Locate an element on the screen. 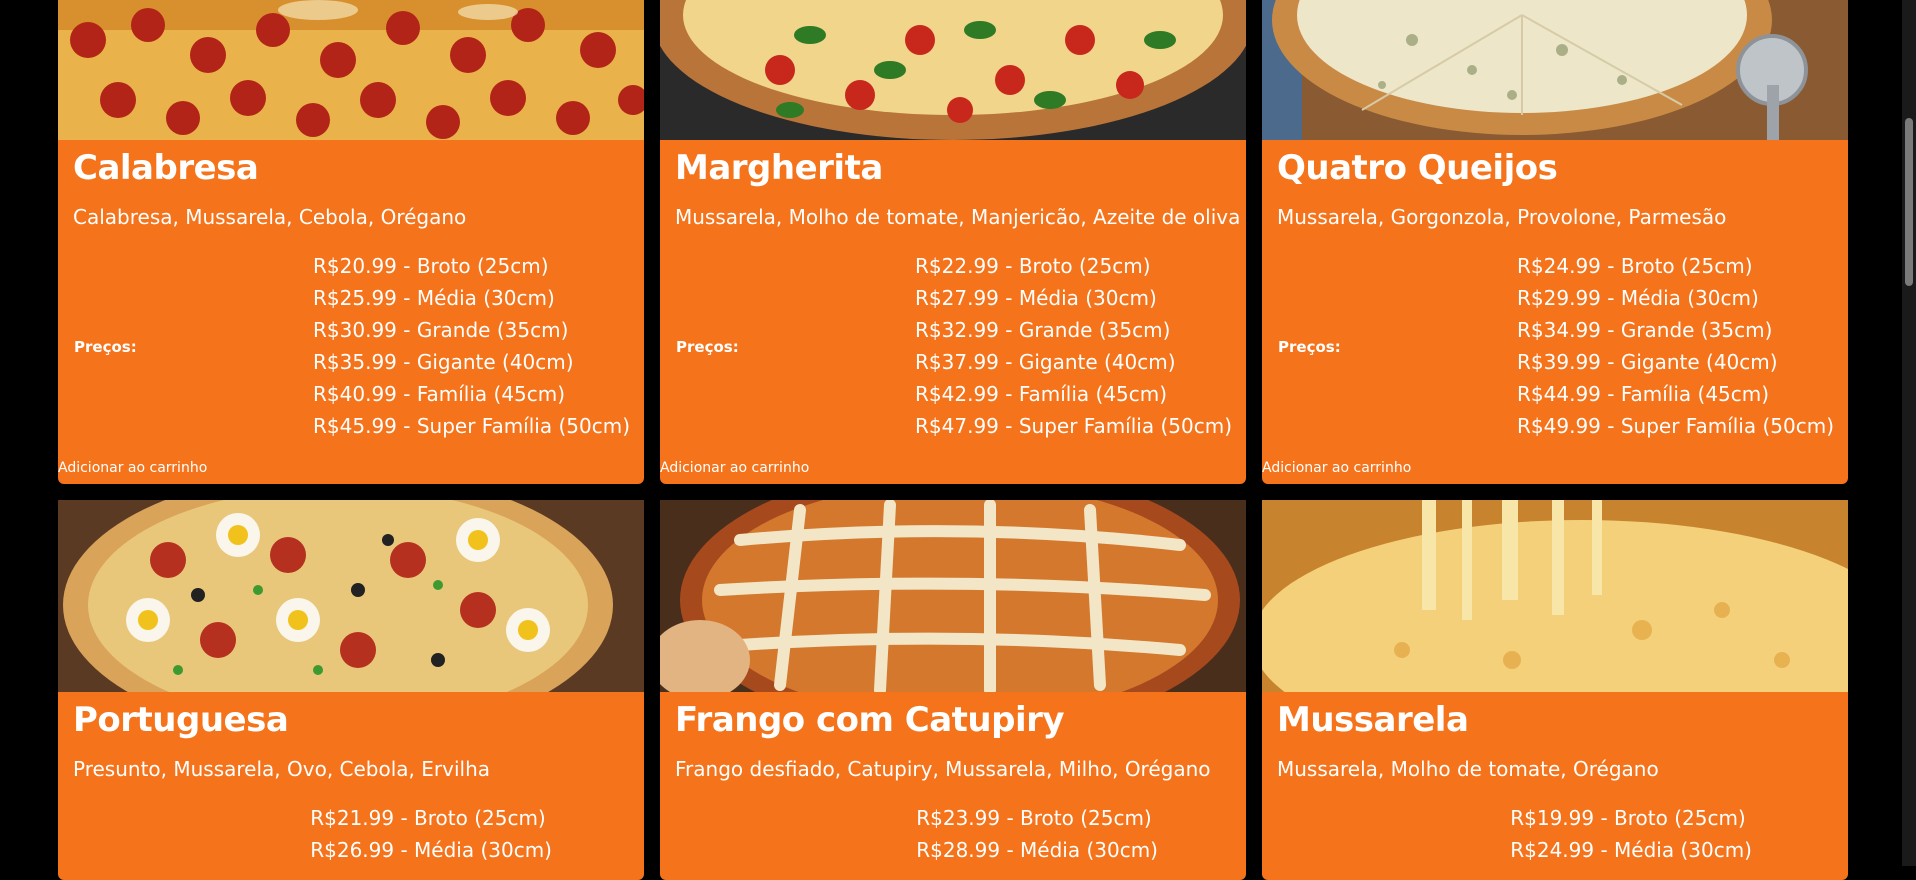  price-item: R$27.99 - Média (30cm) is located at coordinates (1036, 298).